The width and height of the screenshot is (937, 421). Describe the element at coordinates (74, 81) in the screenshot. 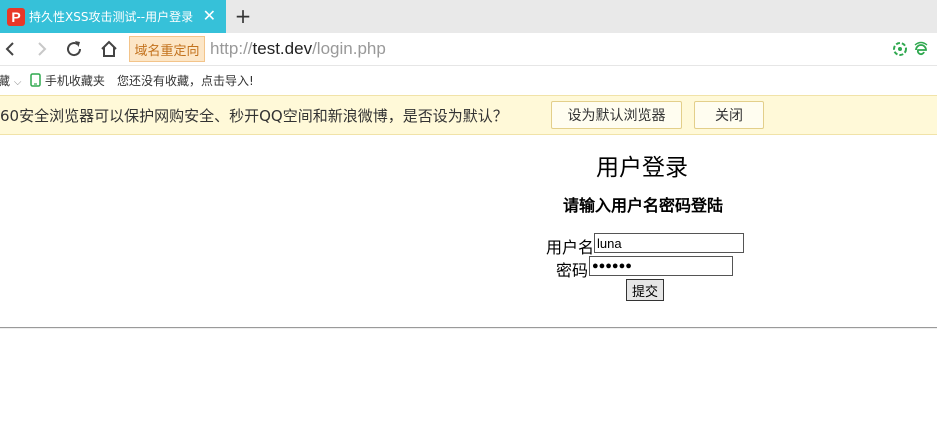

I see `mobile-favorites-label: 手机收藏夹` at that location.